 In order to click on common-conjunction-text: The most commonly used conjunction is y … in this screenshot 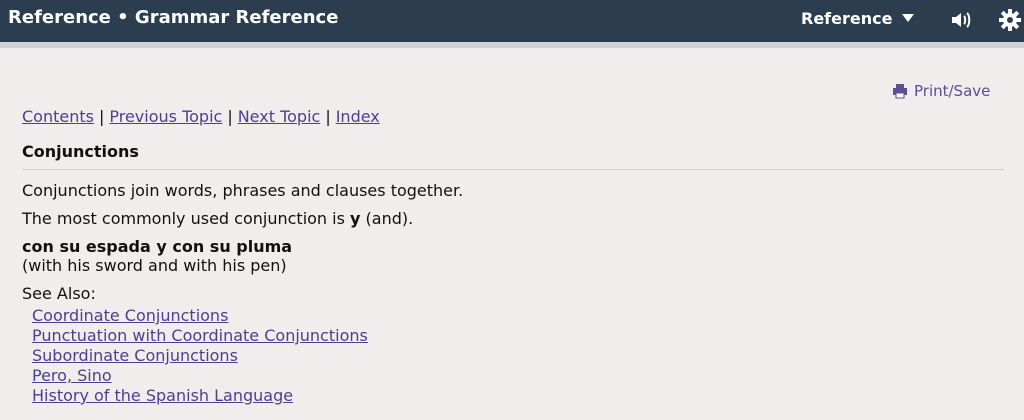, I will do `click(217, 218)`.